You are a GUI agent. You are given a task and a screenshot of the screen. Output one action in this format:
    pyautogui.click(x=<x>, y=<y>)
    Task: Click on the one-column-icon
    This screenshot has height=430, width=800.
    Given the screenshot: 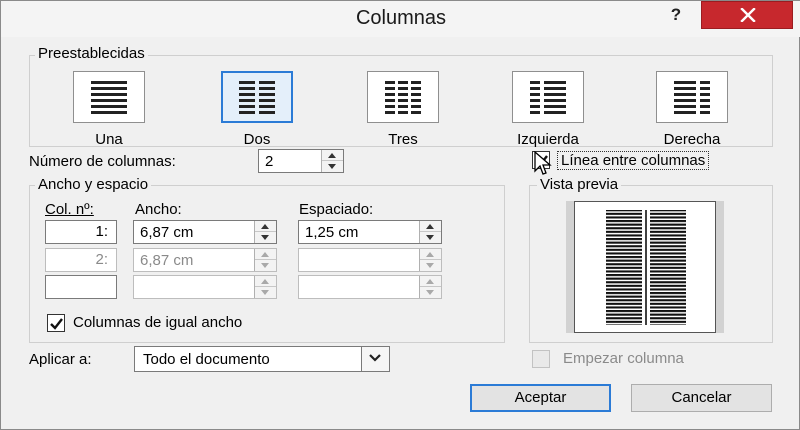 What is the action you would take?
    pyautogui.click(x=109, y=97)
    